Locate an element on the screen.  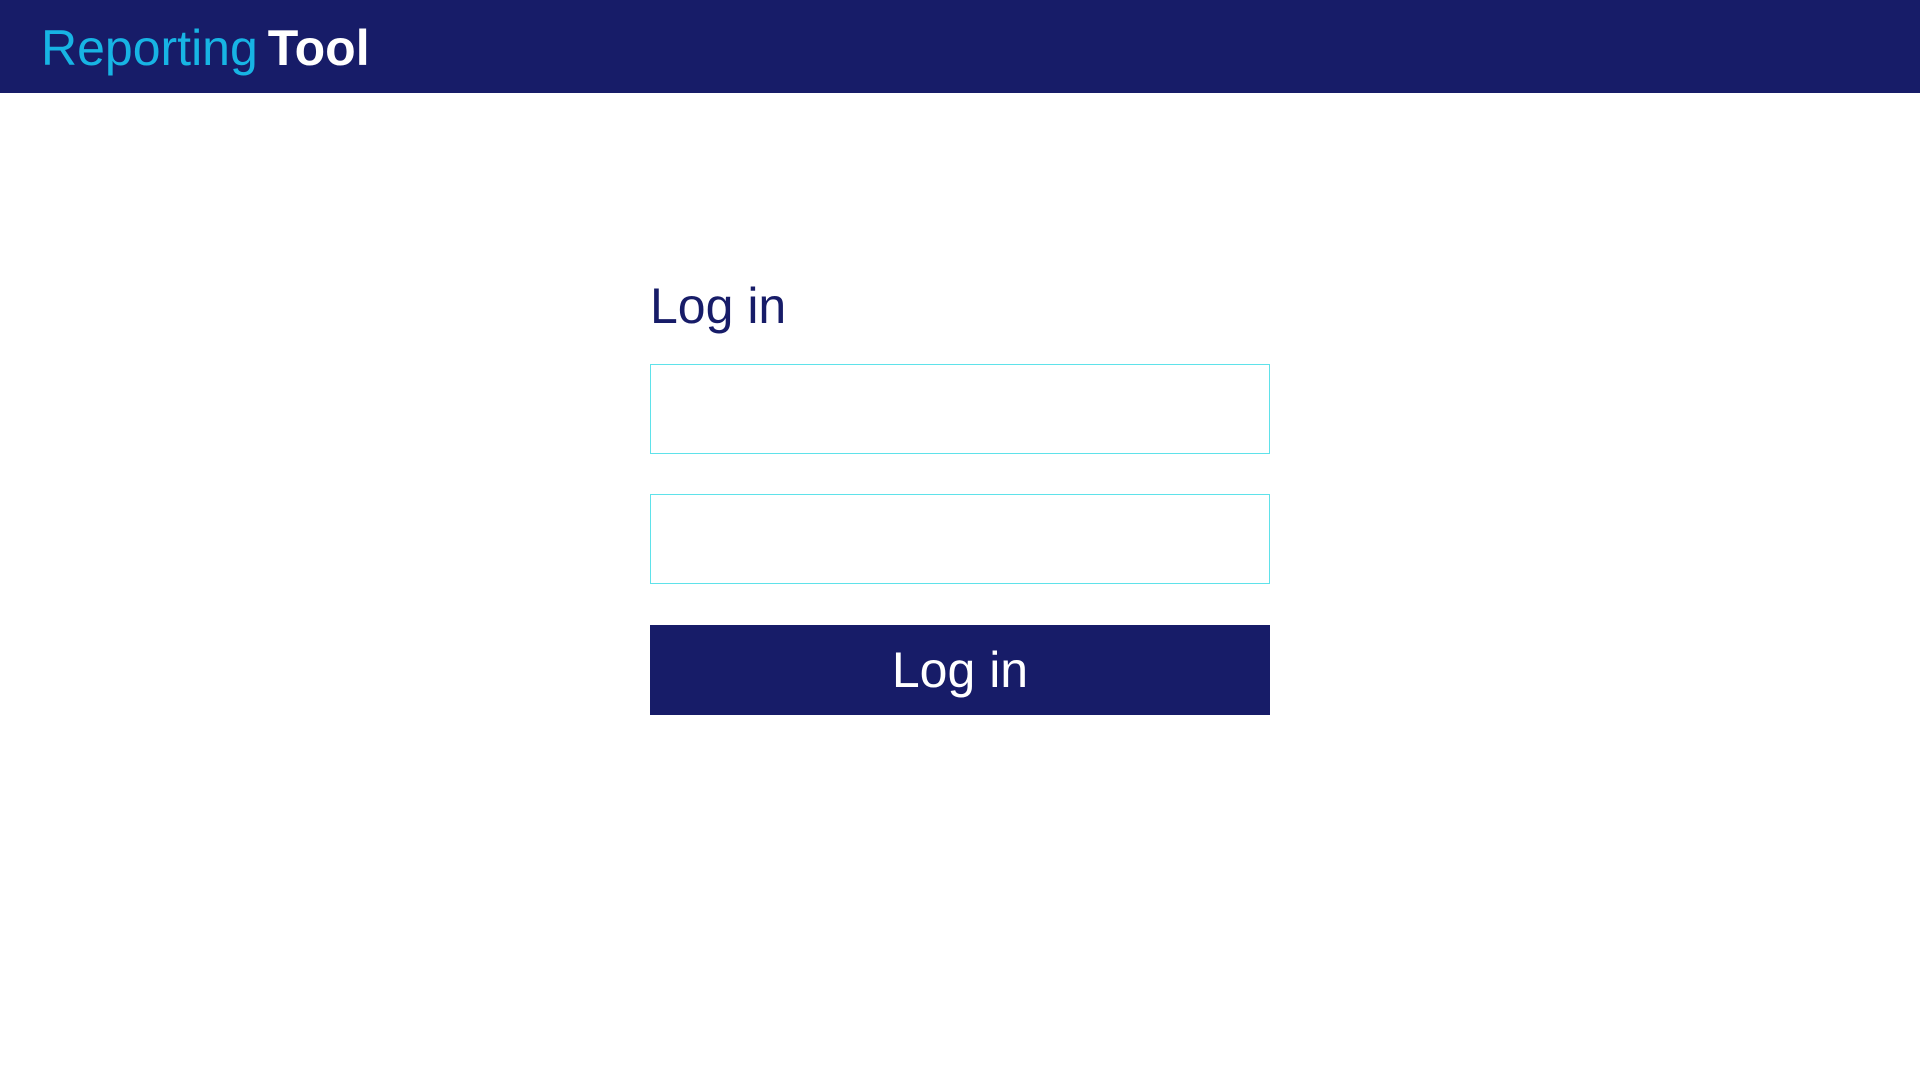
password-input is located at coordinates (960, 539).